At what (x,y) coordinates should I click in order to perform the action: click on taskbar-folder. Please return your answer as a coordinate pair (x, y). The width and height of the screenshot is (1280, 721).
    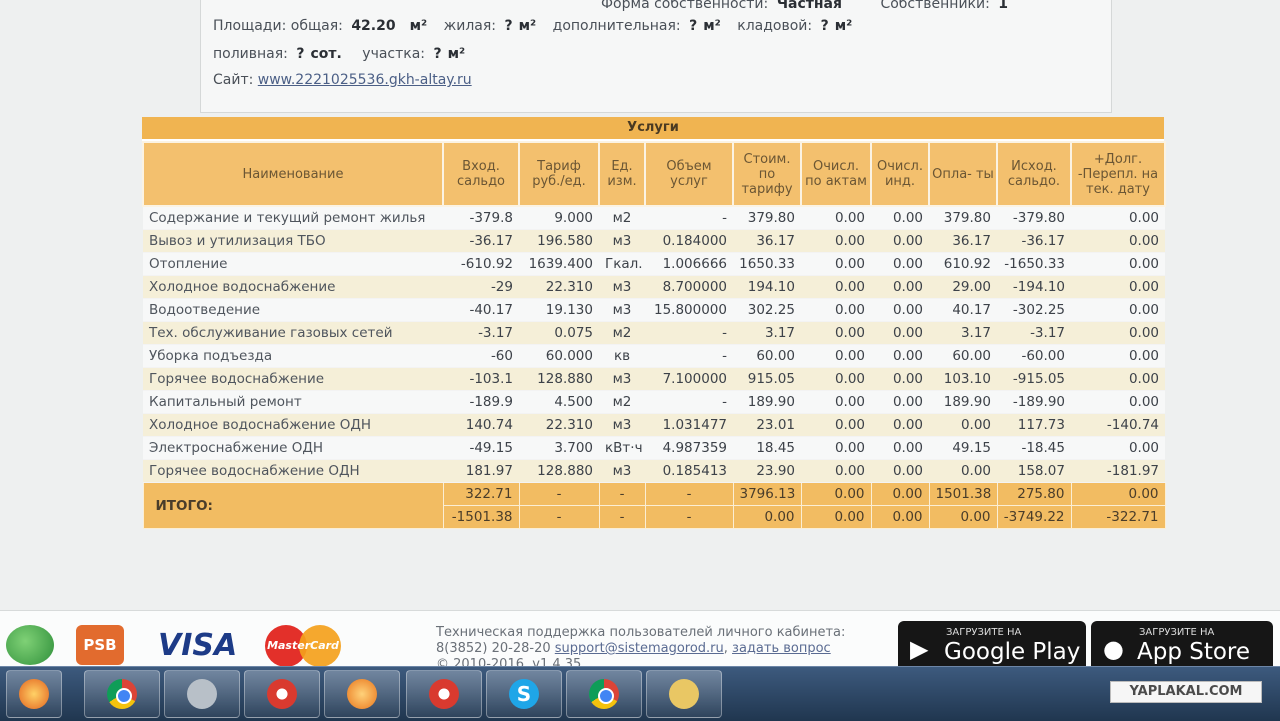
    Looking at the image, I should click on (684, 694).